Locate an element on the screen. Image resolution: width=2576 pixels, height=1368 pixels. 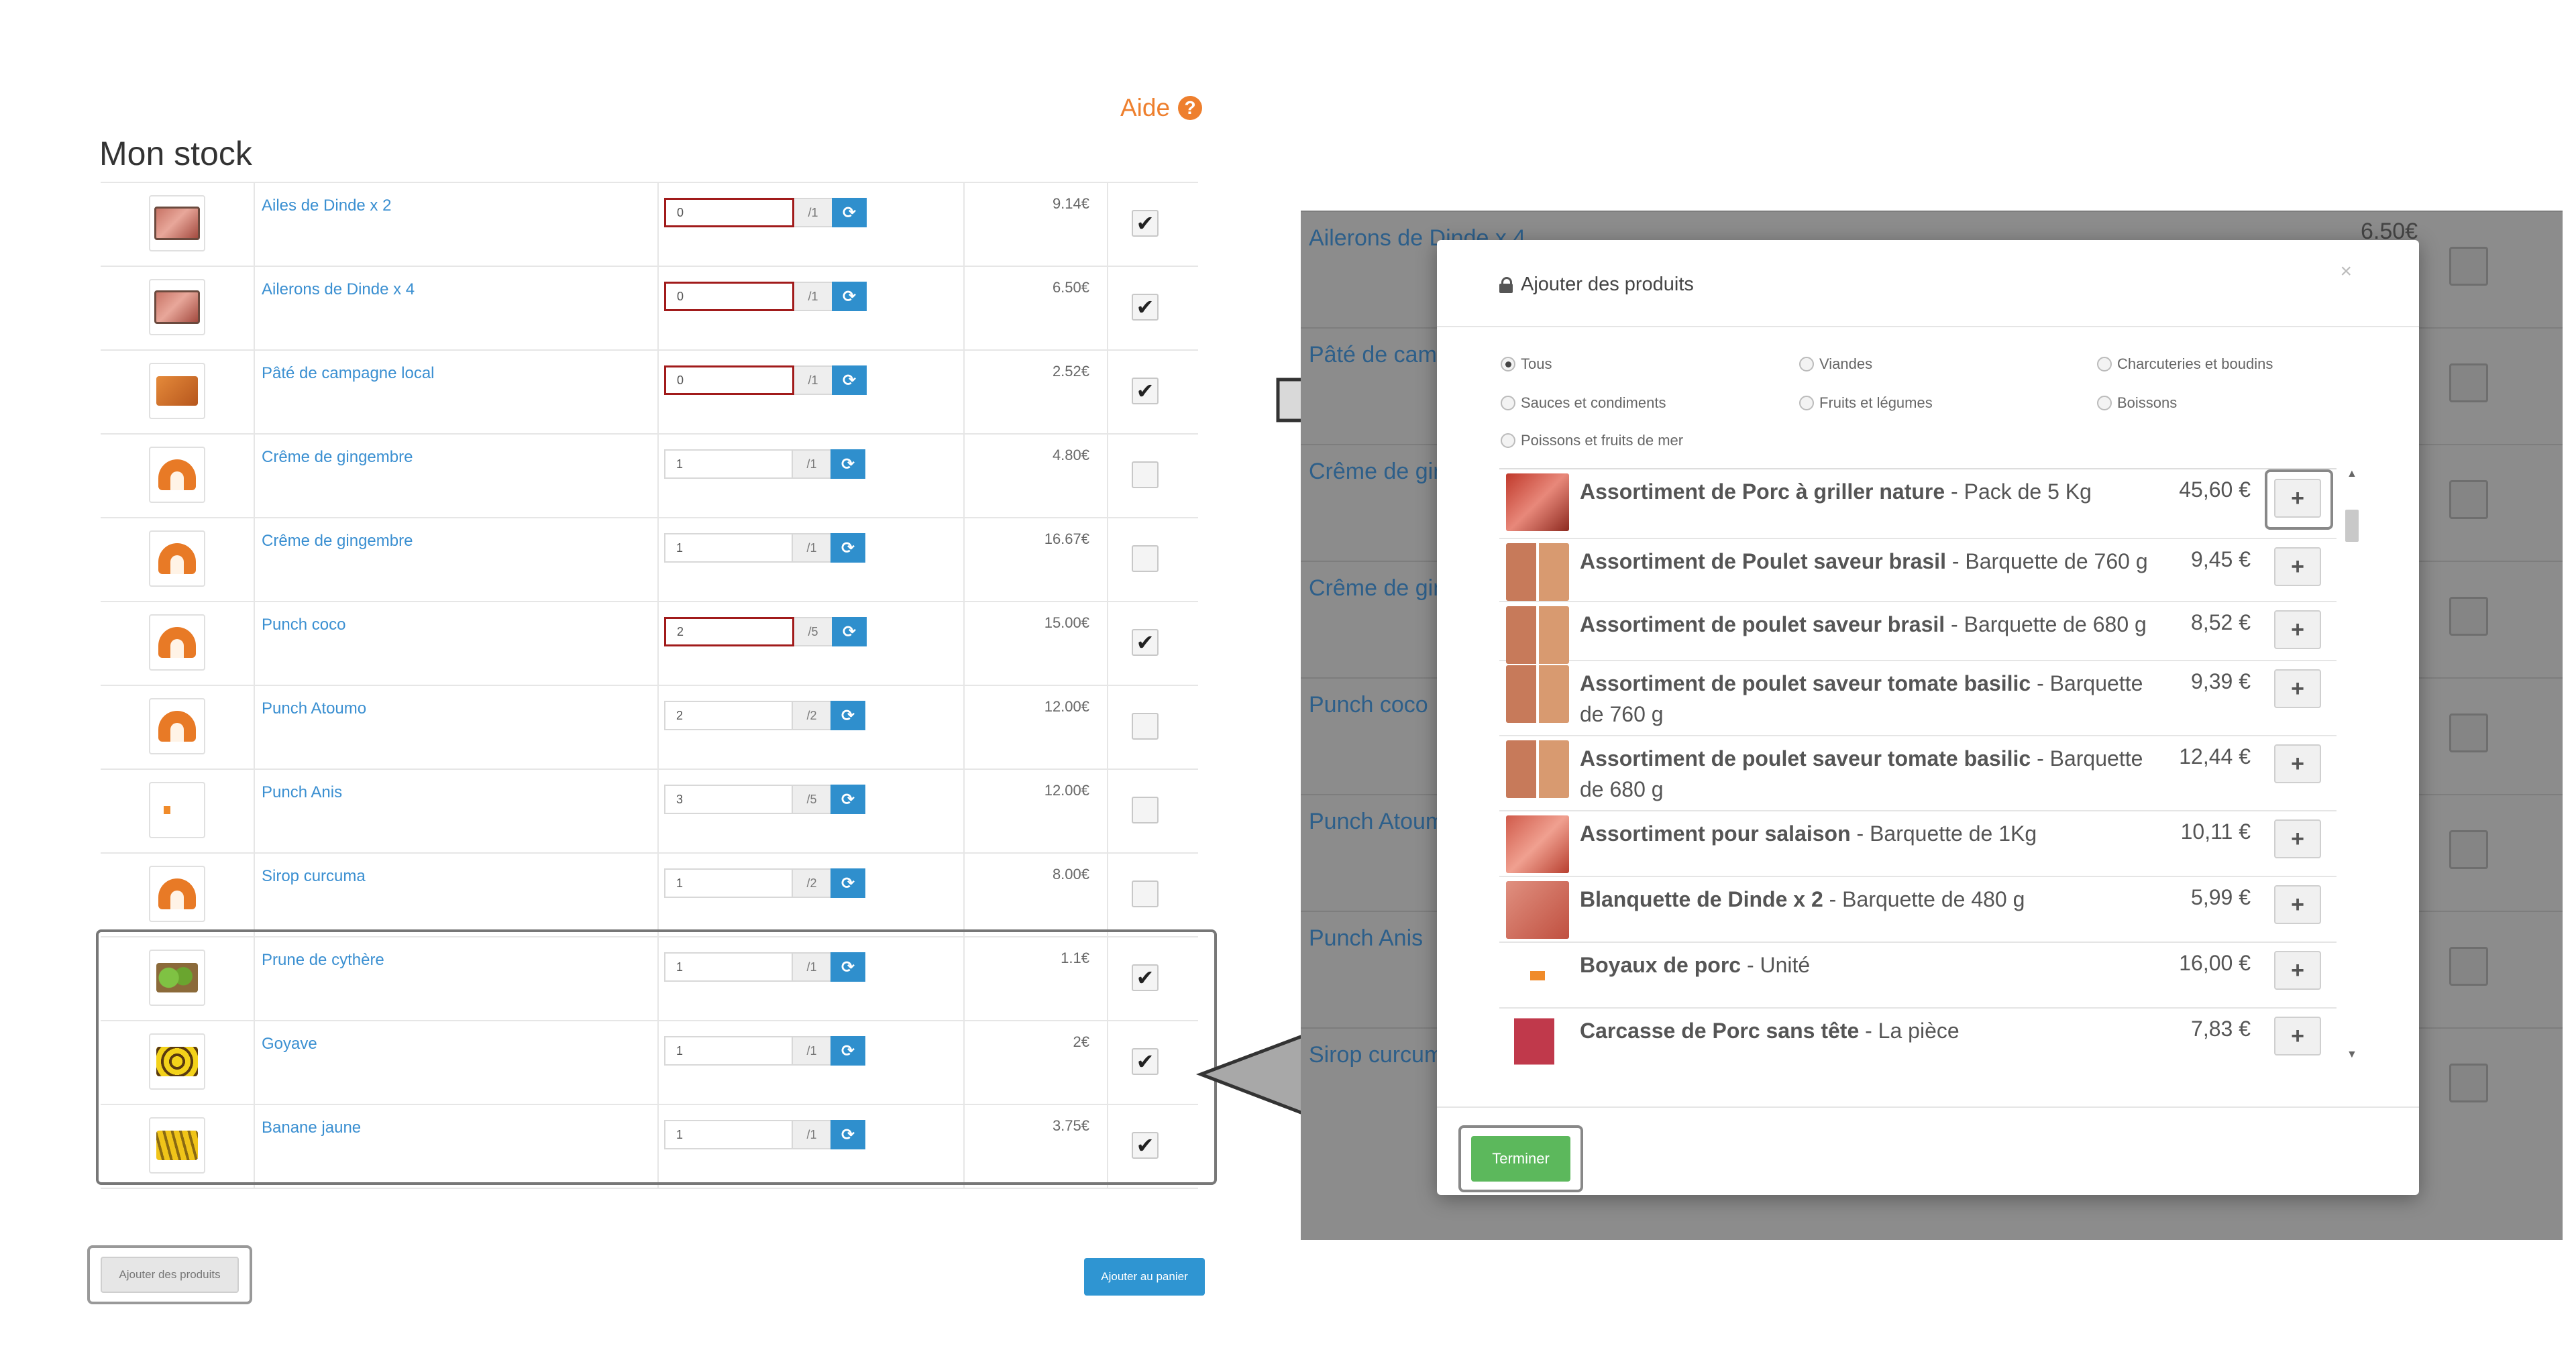
filter-radio-option: Charcuteries et boudins is located at coordinates (2185, 364).